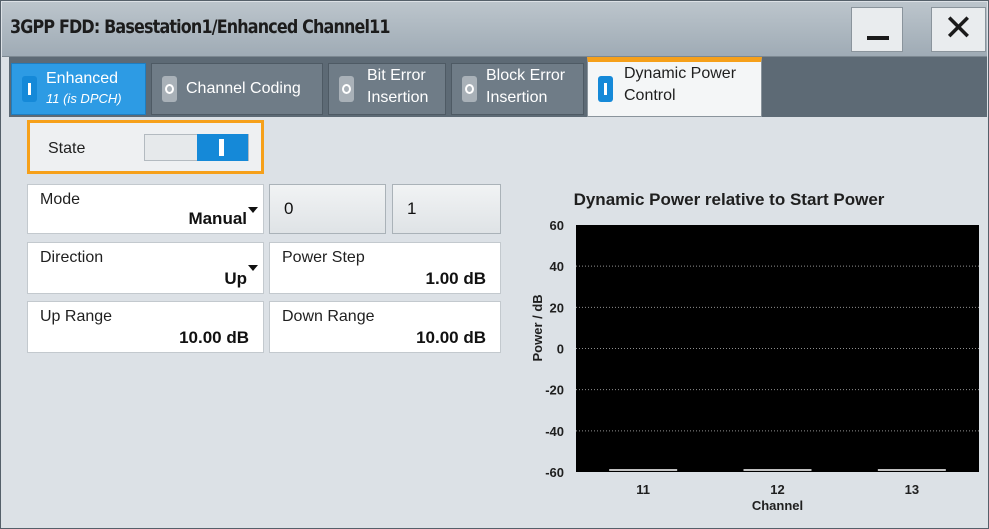 This screenshot has width=989, height=529. What do you see at coordinates (72, 257) in the screenshot?
I see `direction-label: Direction` at bounding box center [72, 257].